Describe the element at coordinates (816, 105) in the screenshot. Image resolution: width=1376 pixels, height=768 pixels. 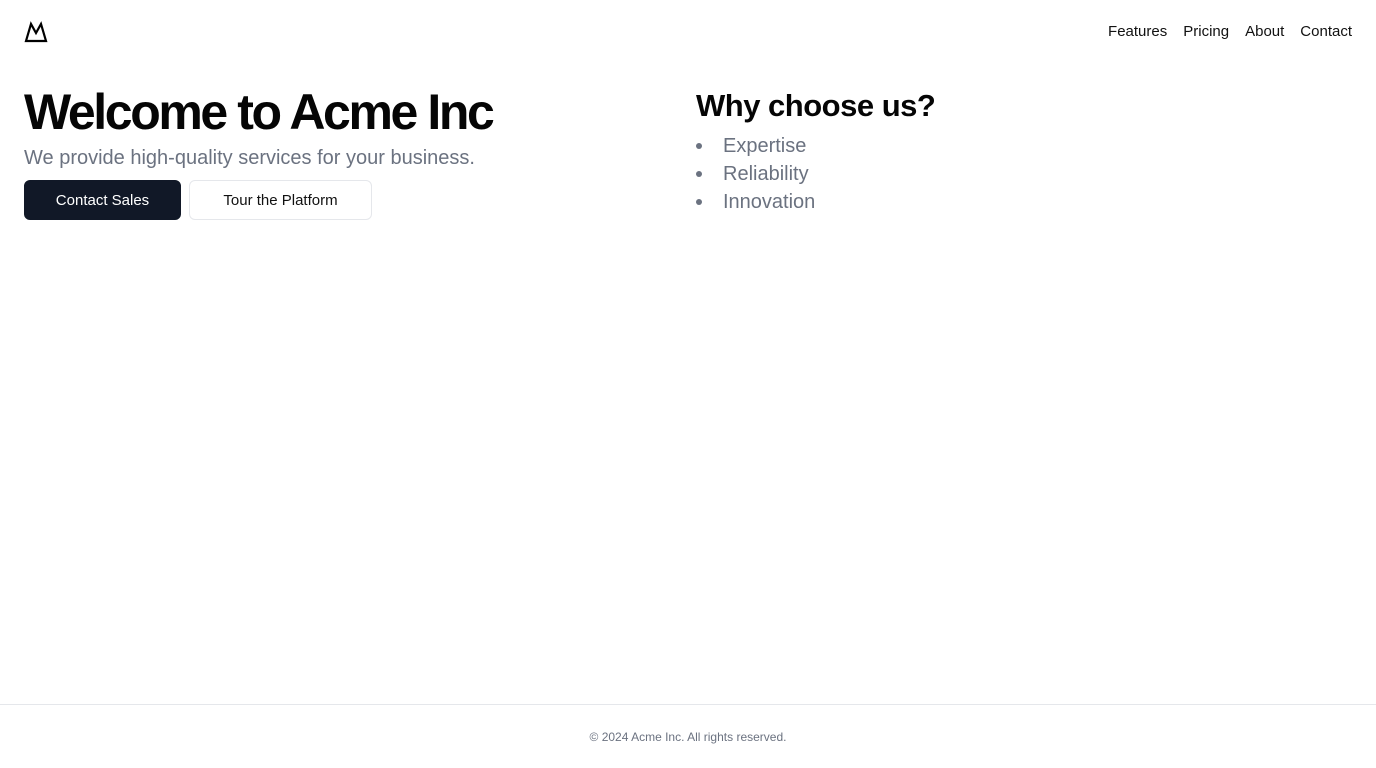
I see `why-title: Why choose us?` at that location.